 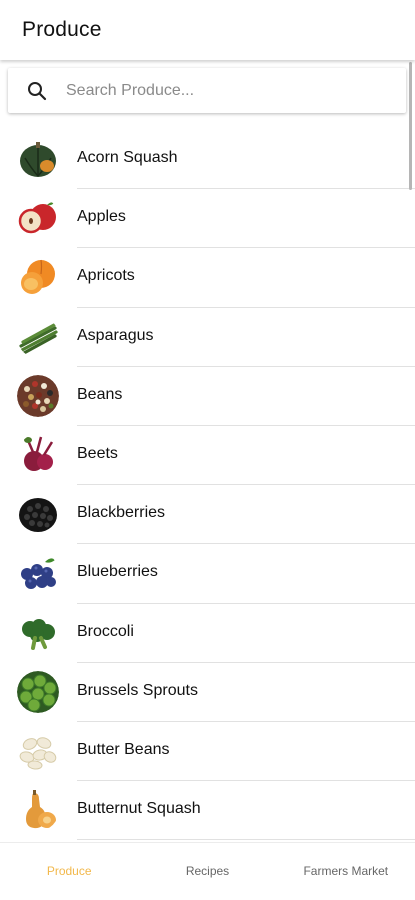 What do you see at coordinates (38, 336) in the screenshot?
I see `asparagus-image` at bounding box center [38, 336].